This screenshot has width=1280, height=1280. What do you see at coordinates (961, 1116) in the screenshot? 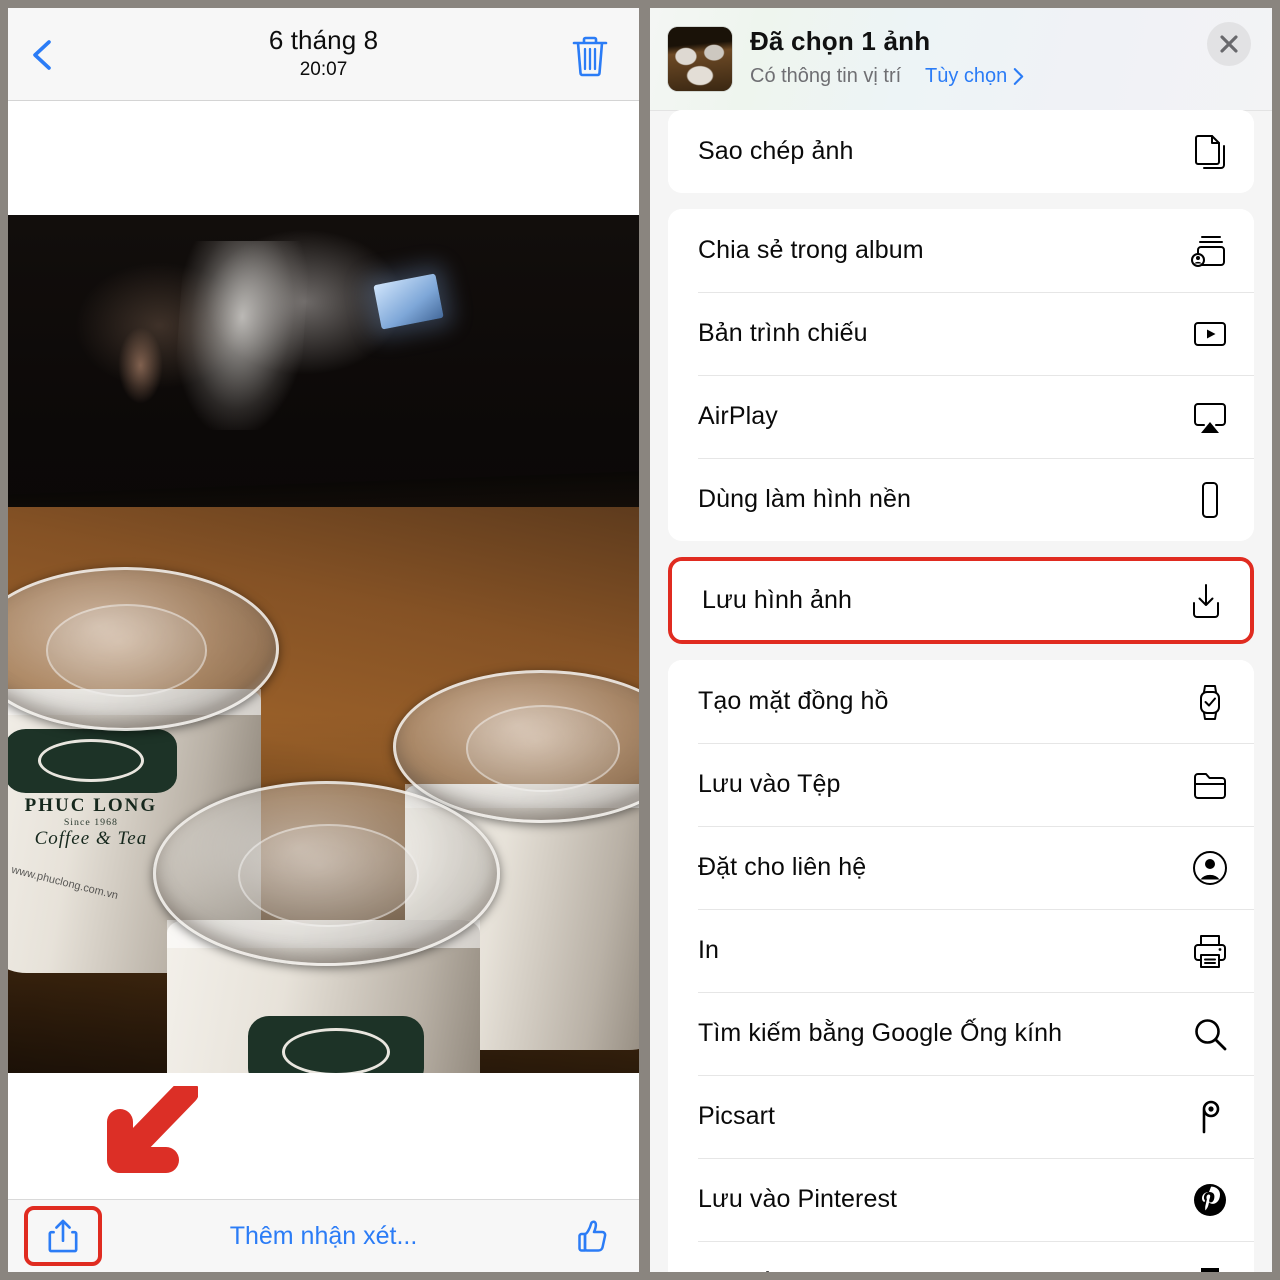
I see `share-action-picsart: Picsart` at bounding box center [961, 1116].